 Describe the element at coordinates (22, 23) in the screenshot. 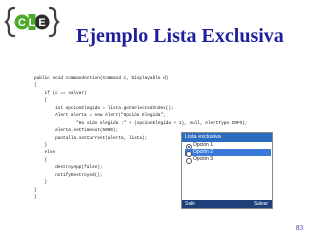

I see `logo-letter-c: C` at that location.